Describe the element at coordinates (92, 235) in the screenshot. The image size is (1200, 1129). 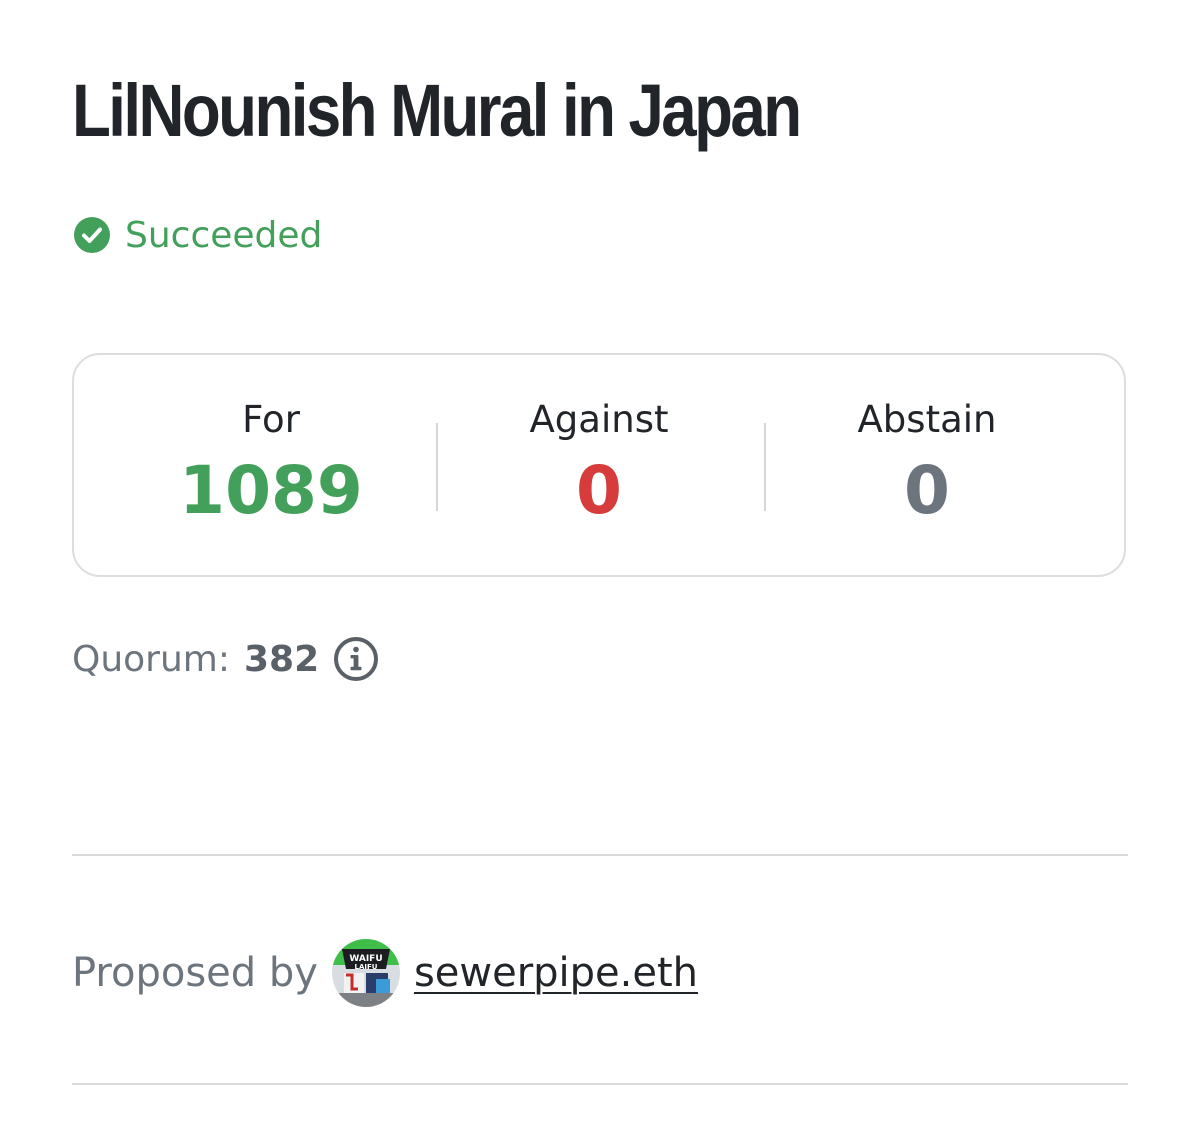
I see `check-circle-icon` at that location.